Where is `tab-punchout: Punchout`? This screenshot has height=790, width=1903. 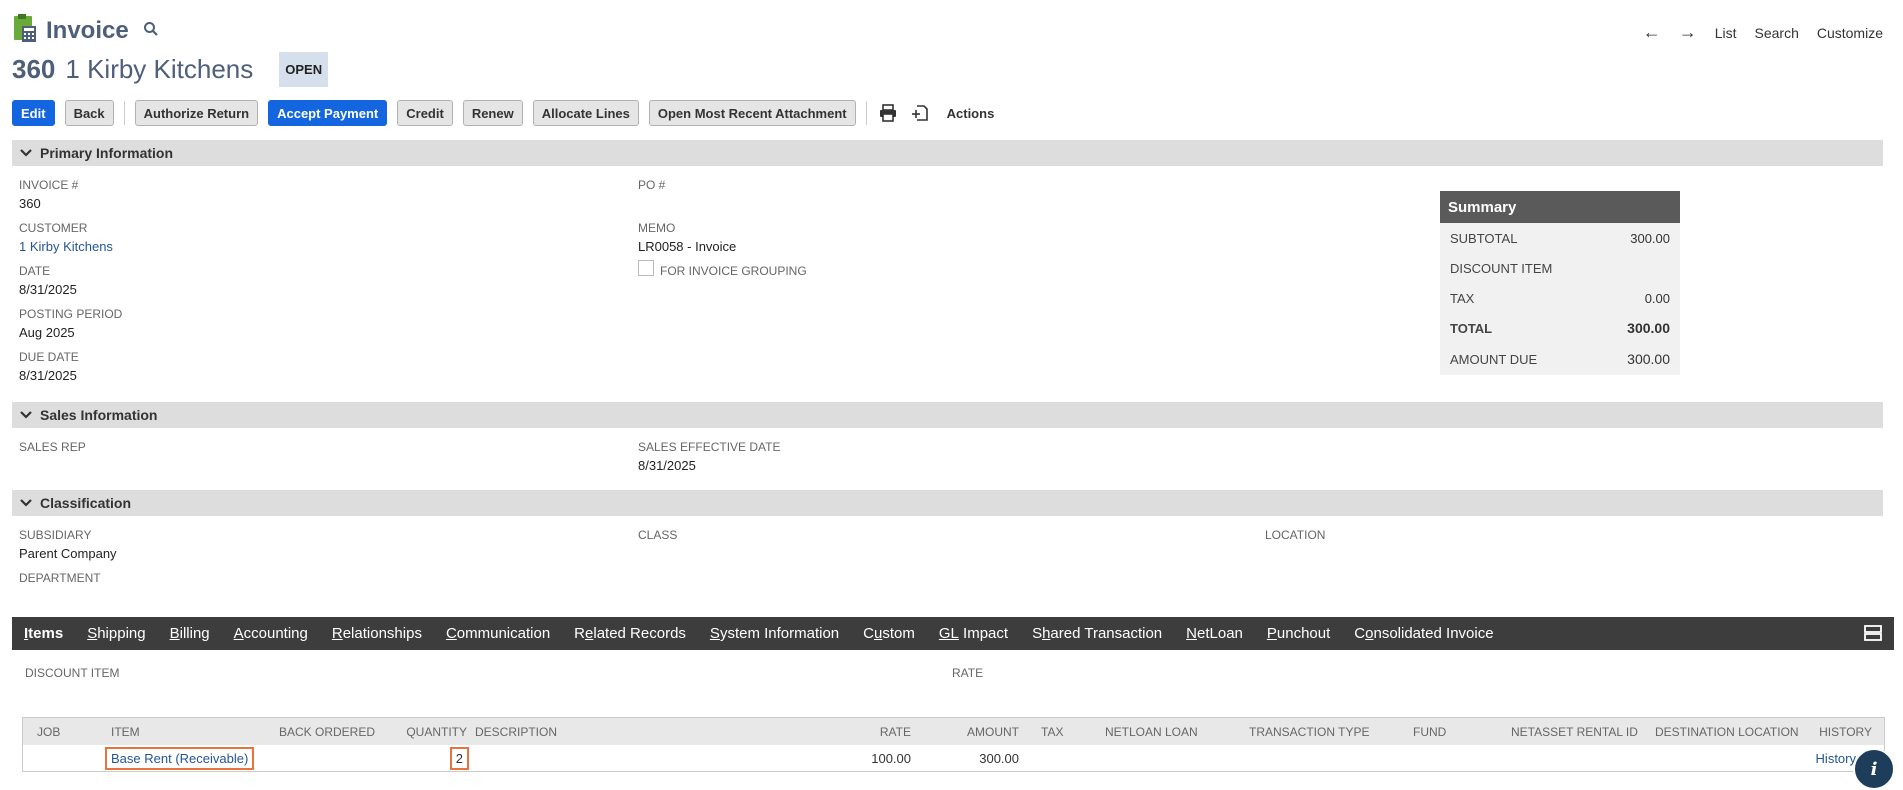 tab-punchout: Punchout is located at coordinates (1298, 633).